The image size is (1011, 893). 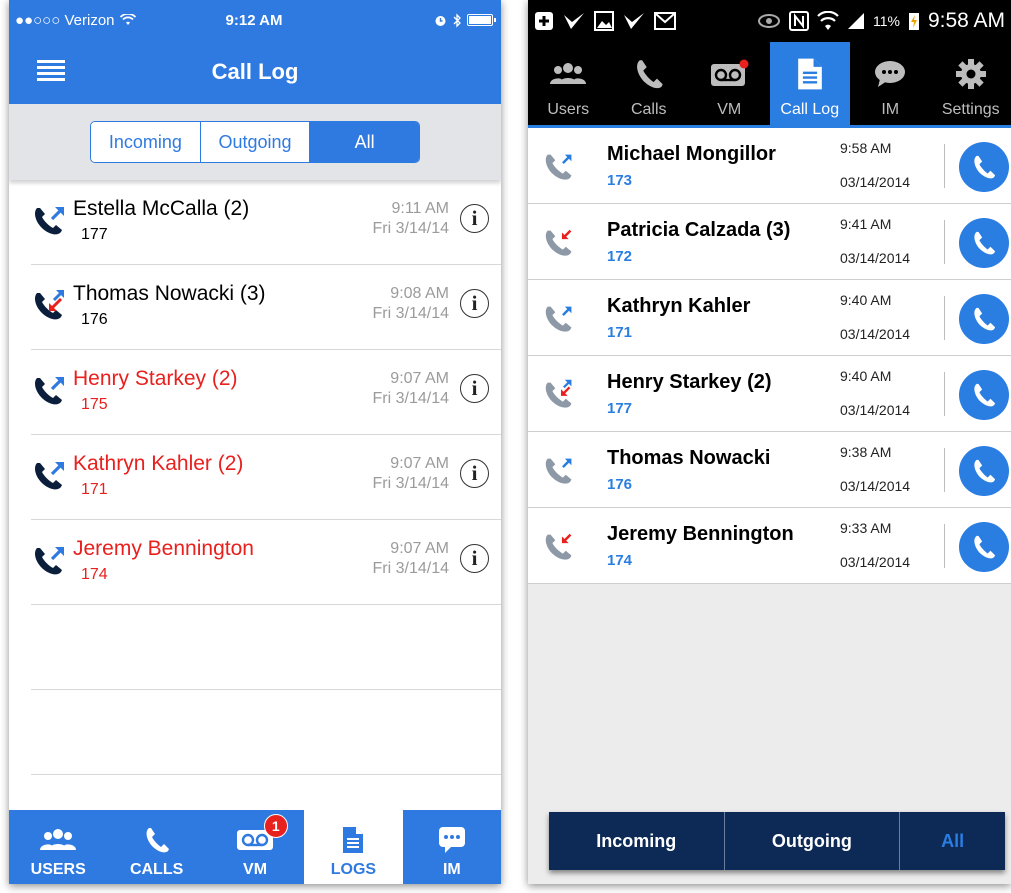 I want to click on call-time: 9:33 AM, so click(x=866, y=528).